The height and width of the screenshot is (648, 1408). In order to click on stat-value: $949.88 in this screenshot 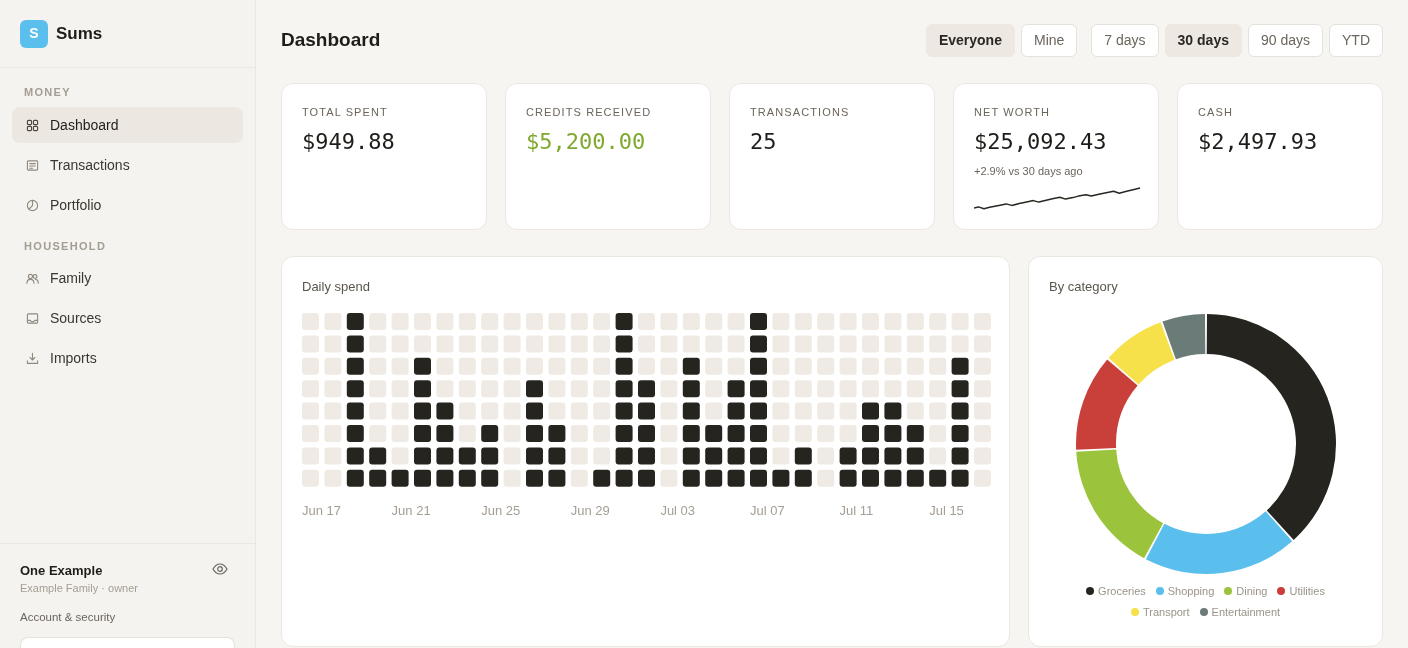, I will do `click(349, 142)`.